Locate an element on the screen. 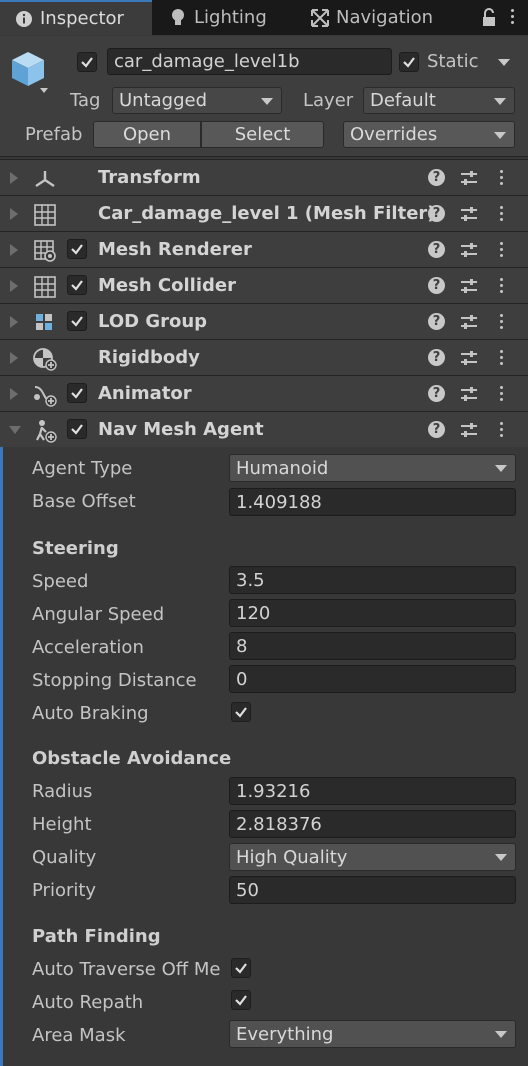  active-checkbox is located at coordinates (87, 62).